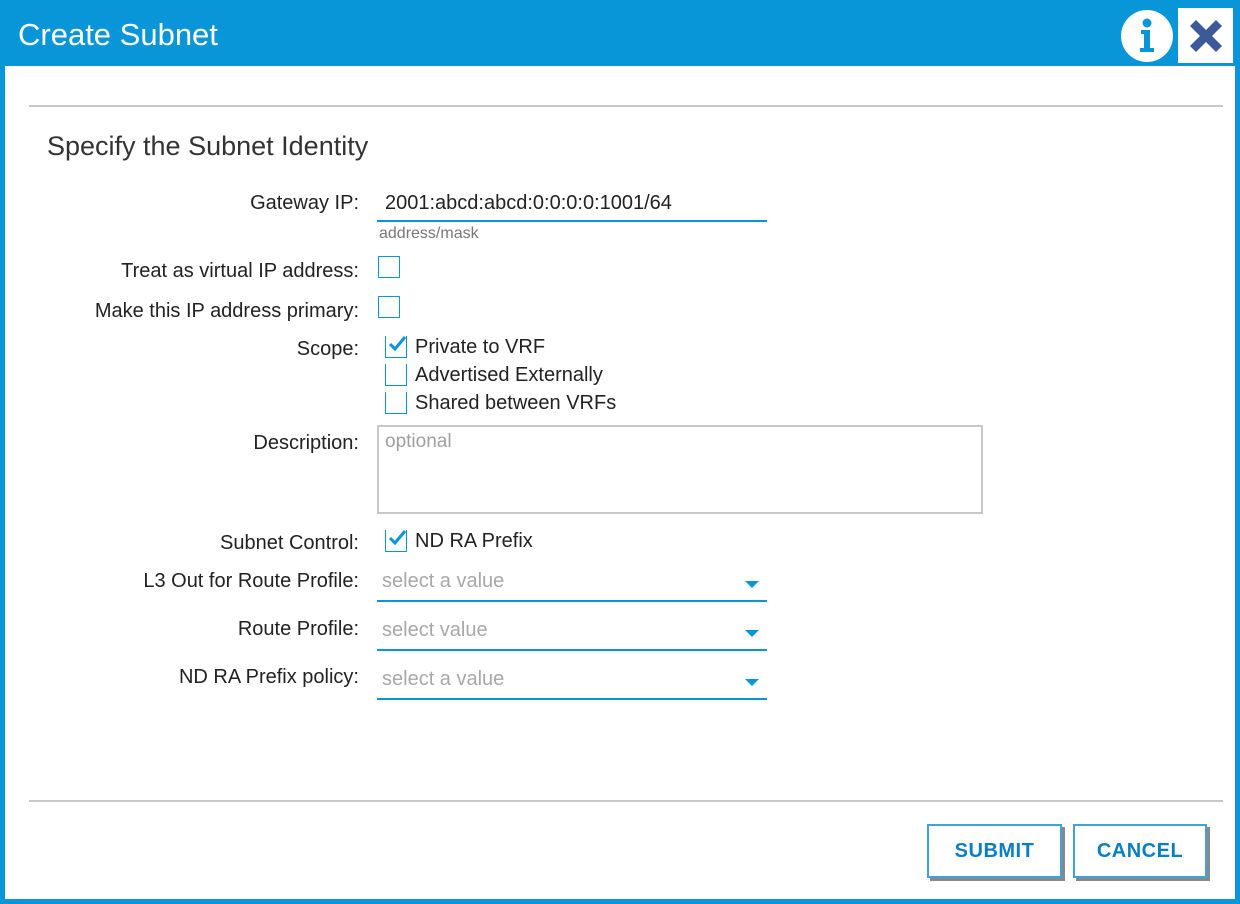 This screenshot has width=1240, height=904. Describe the element at coordinates (443, 679) in the screenshot. I see `nd-ra-prefix-policy-value: select a value` at that location.